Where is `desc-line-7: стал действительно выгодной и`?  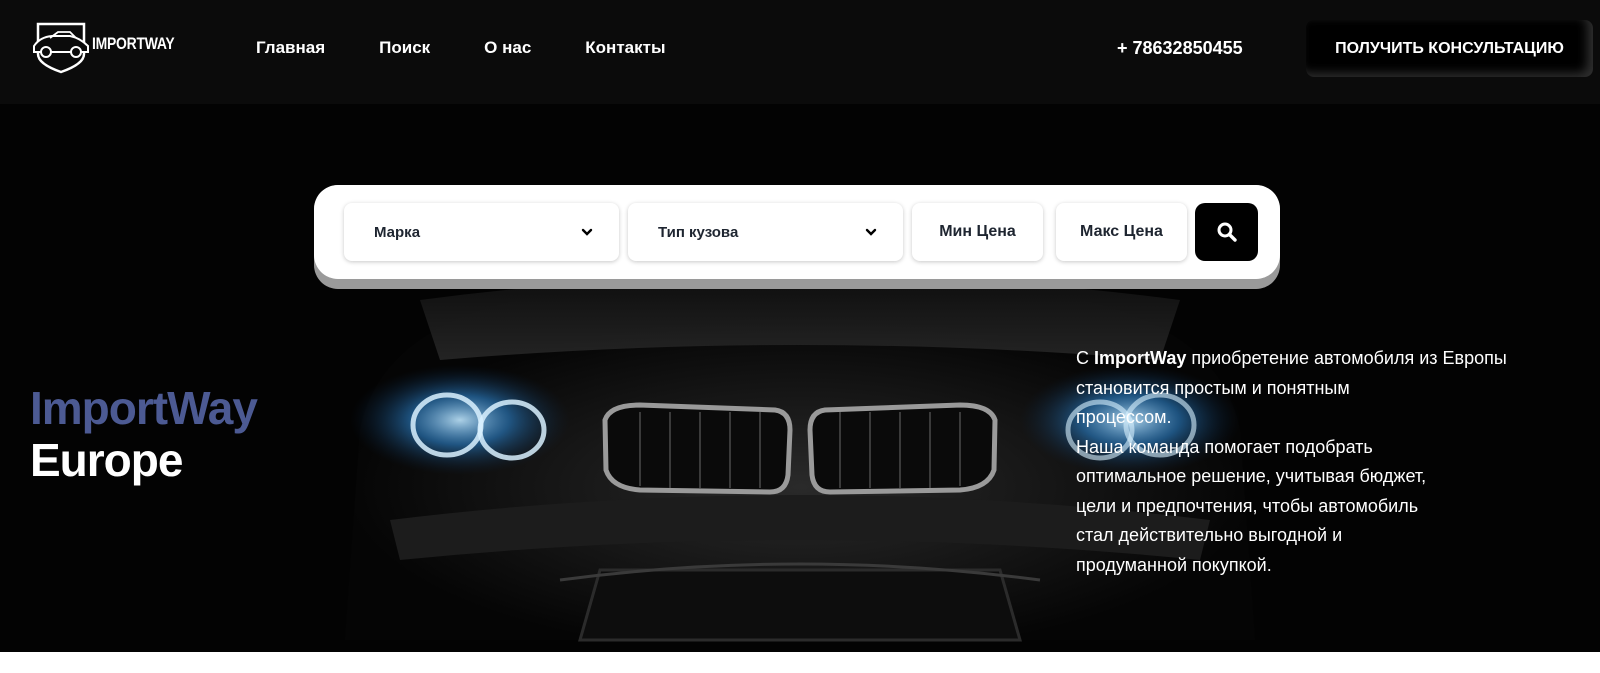 desc-line-7: стал действительно выгодной и is located at coordinates (1209, 535).